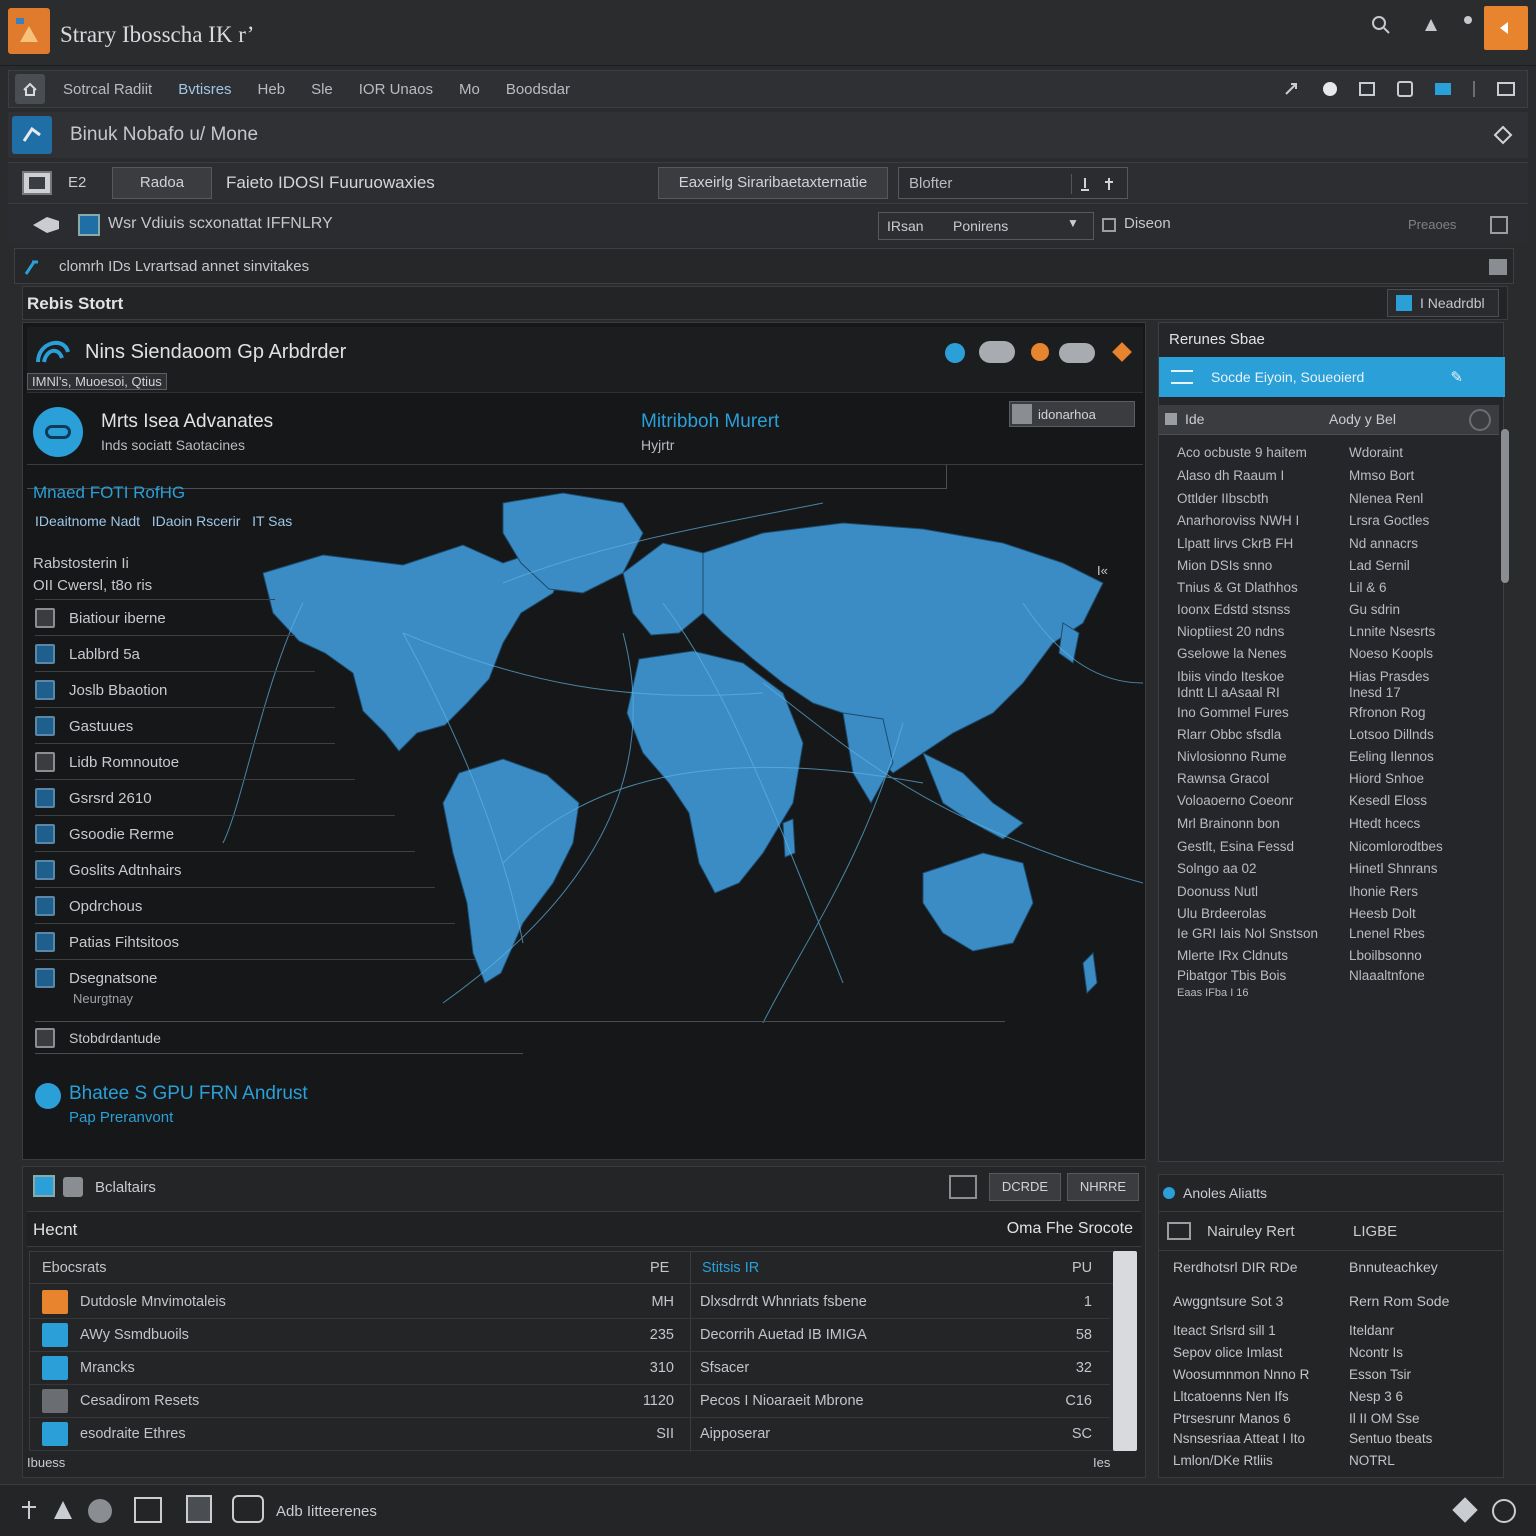 The width and height of the screenshot is (1536, 1536). What do you see at coordinates (1456, 377) in the screenshot?
I see `edit-icon: ✎` at bounding box center [1456, 377].